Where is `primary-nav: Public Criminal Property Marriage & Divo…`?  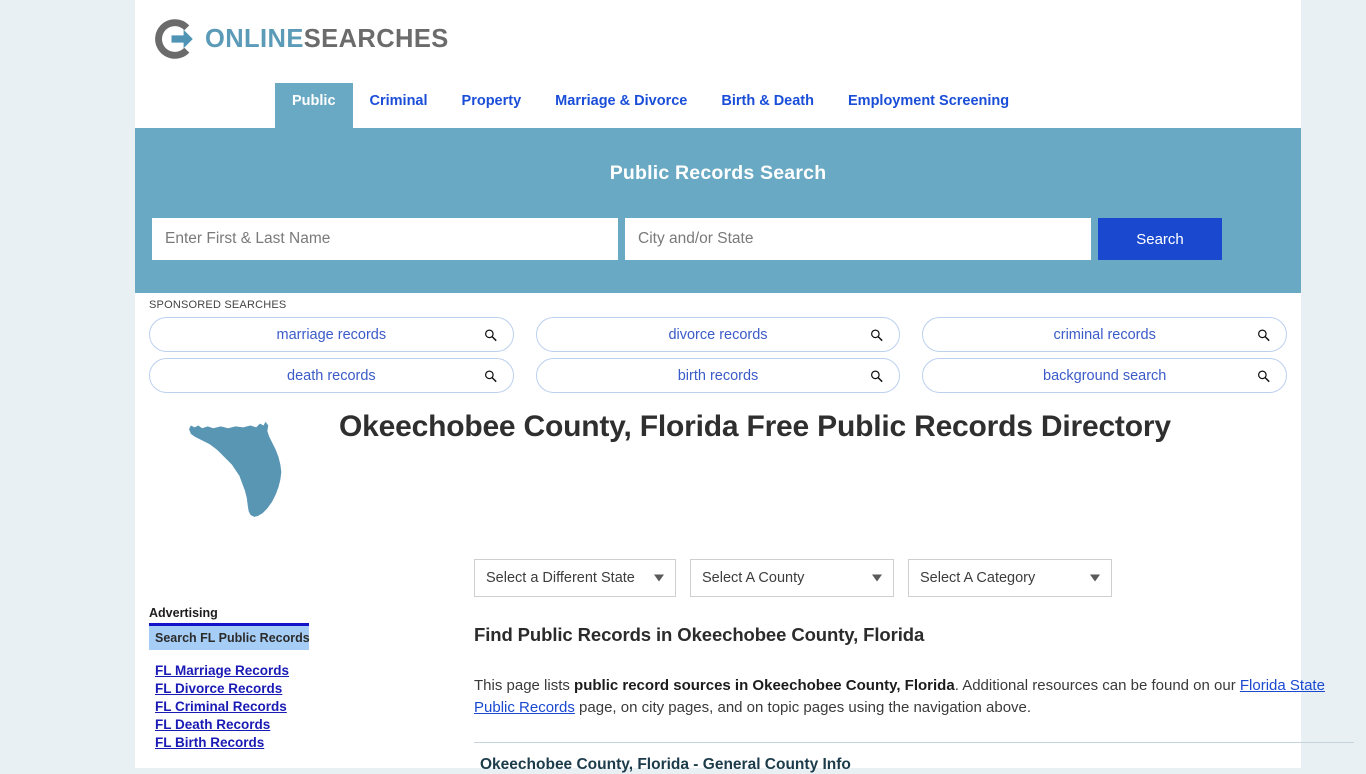 primary-nav: Public Criminal Property Marriage & Divo… is located at coordinates (718, 105).